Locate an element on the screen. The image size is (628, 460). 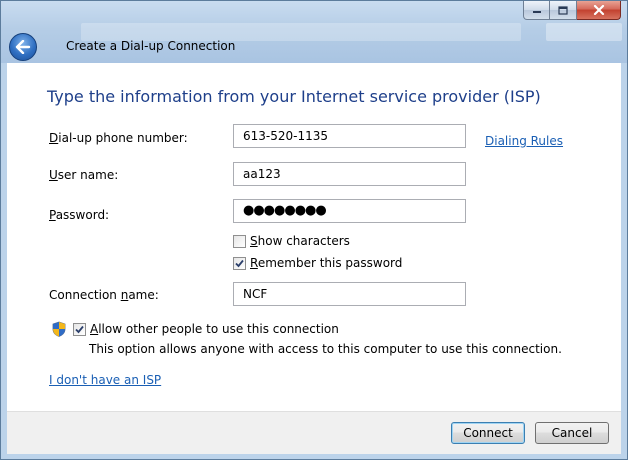
show-characters-label: Show characters is located at coordinates (300, 241).